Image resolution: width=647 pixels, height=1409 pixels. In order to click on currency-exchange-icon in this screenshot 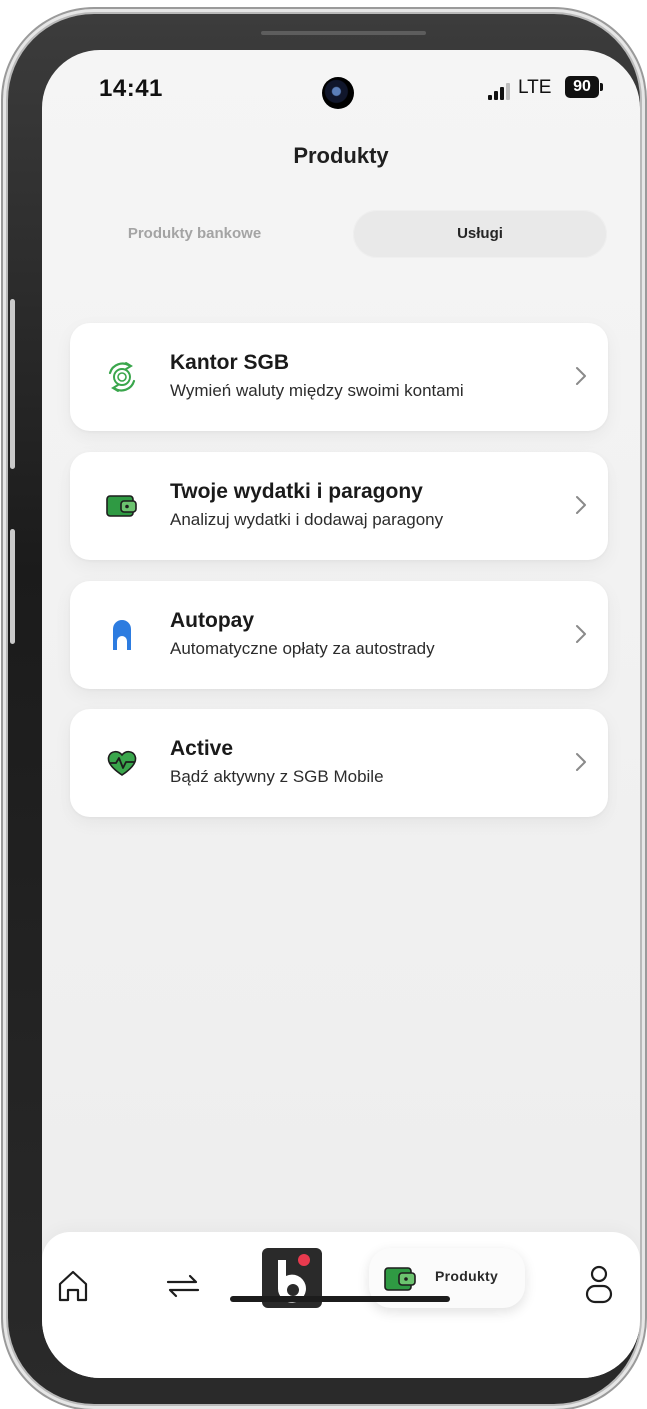, I will do `click(122, 377)`.